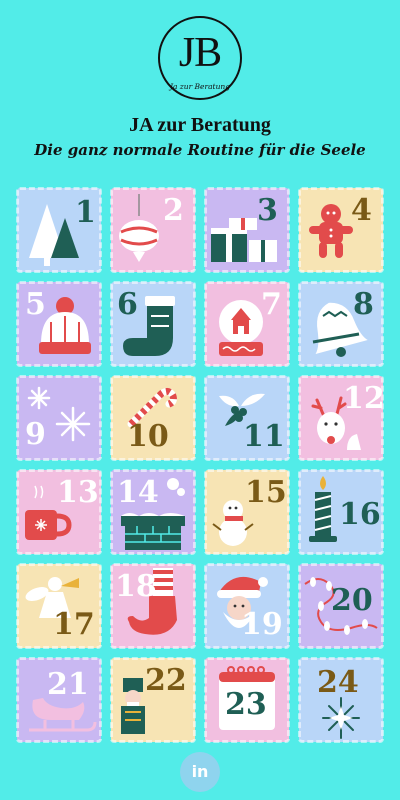 Image resolution: width=400 pixels, height=800 pixels. What do you see at coordinates (360, 514) in the screenshot?
I see `door-number: 16` at bounding box center [360, 514].